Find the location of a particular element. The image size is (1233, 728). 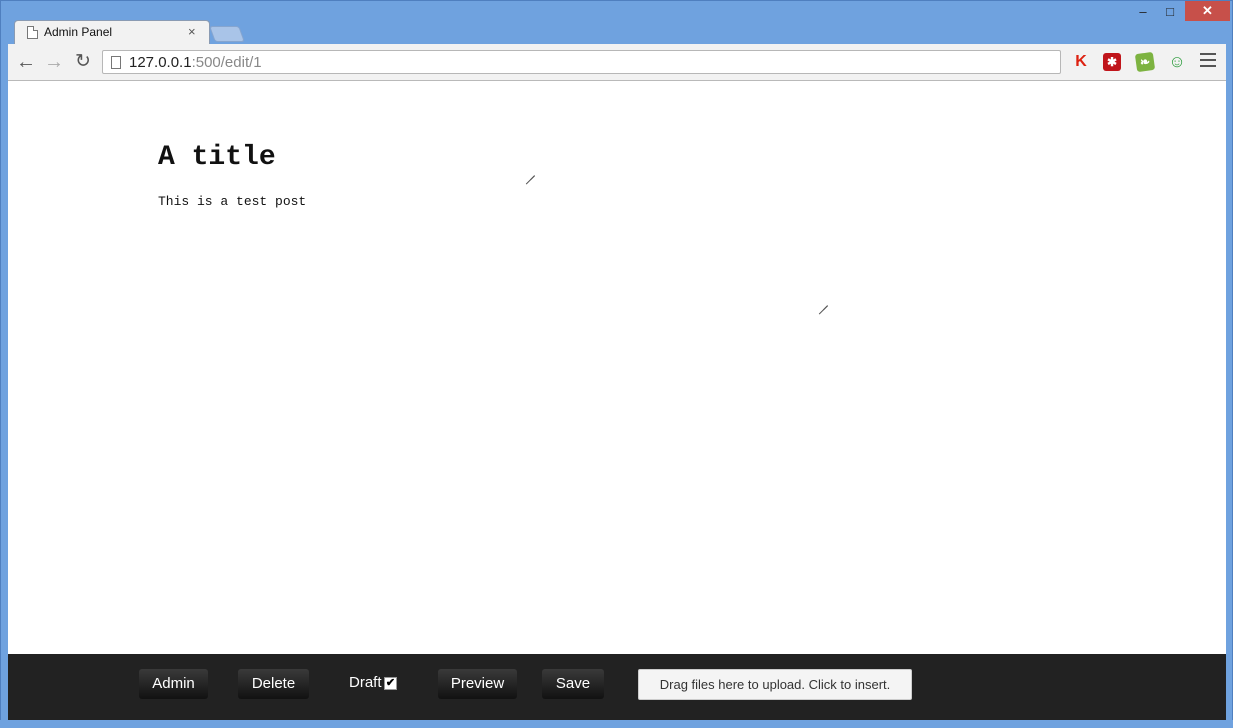

url-path: :500/edit/1 is located at coordinates (226, 62).